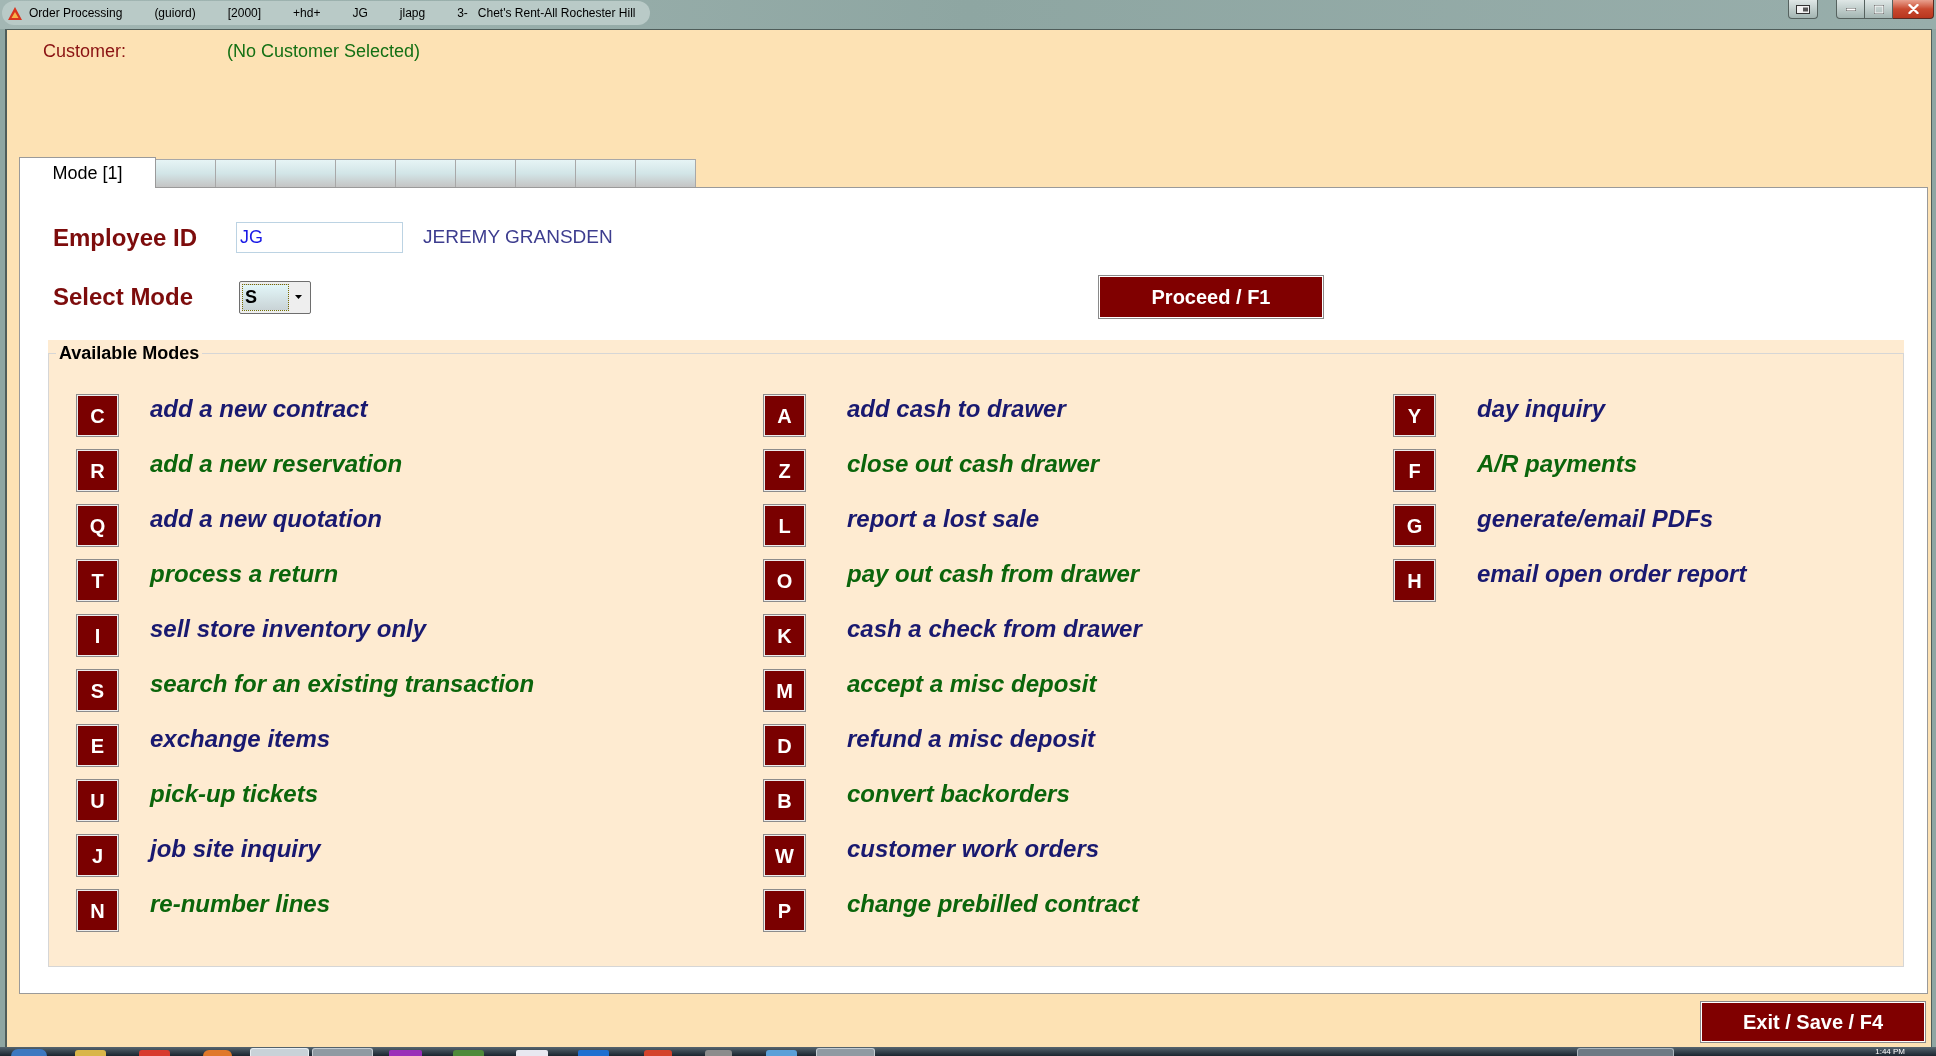 The image size is (1936, 1056). I want to click on employee-id-label: Employee ID, so click(126, 237).